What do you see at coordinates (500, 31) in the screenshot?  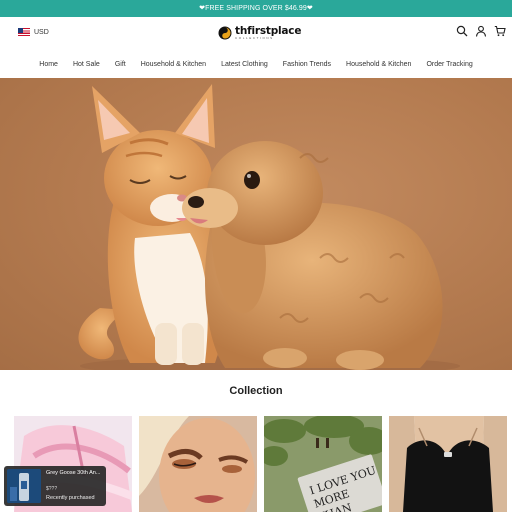 I see `cart-icon` at bounding box center [500, 31].